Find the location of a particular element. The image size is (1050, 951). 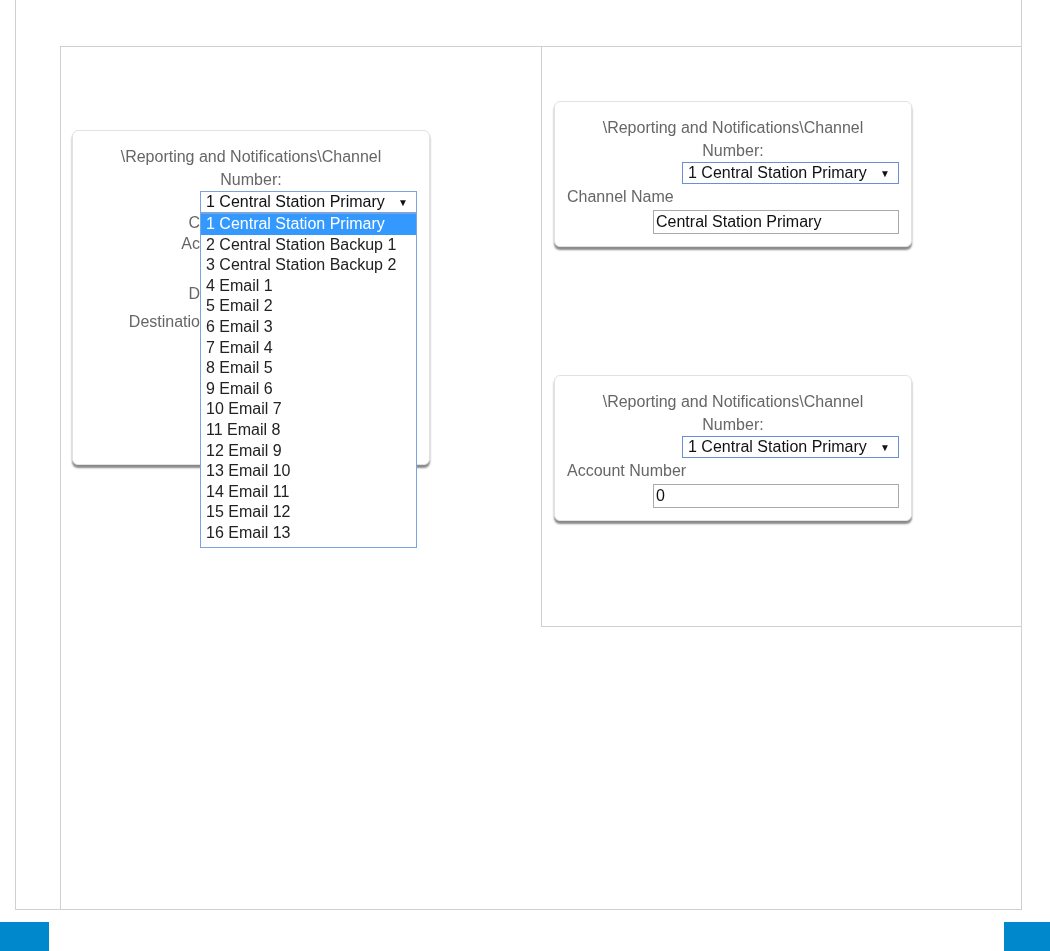

field-label: Destinatio is located at coordinates (164, 322).